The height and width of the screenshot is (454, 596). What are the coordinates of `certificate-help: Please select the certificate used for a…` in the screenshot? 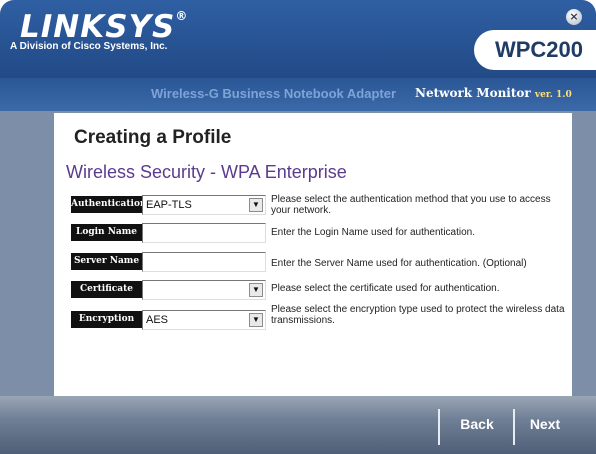 It's located at (385, 288).